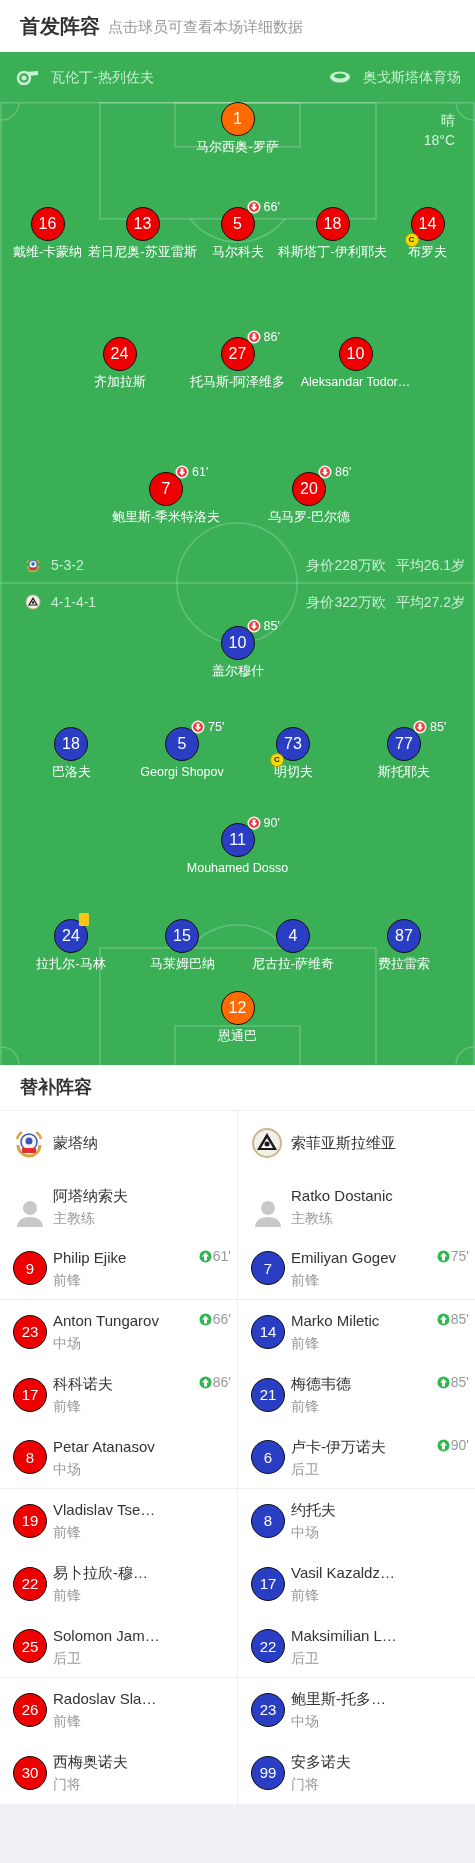  I want to click on coach-role: 主教练, so click(74, 1217).